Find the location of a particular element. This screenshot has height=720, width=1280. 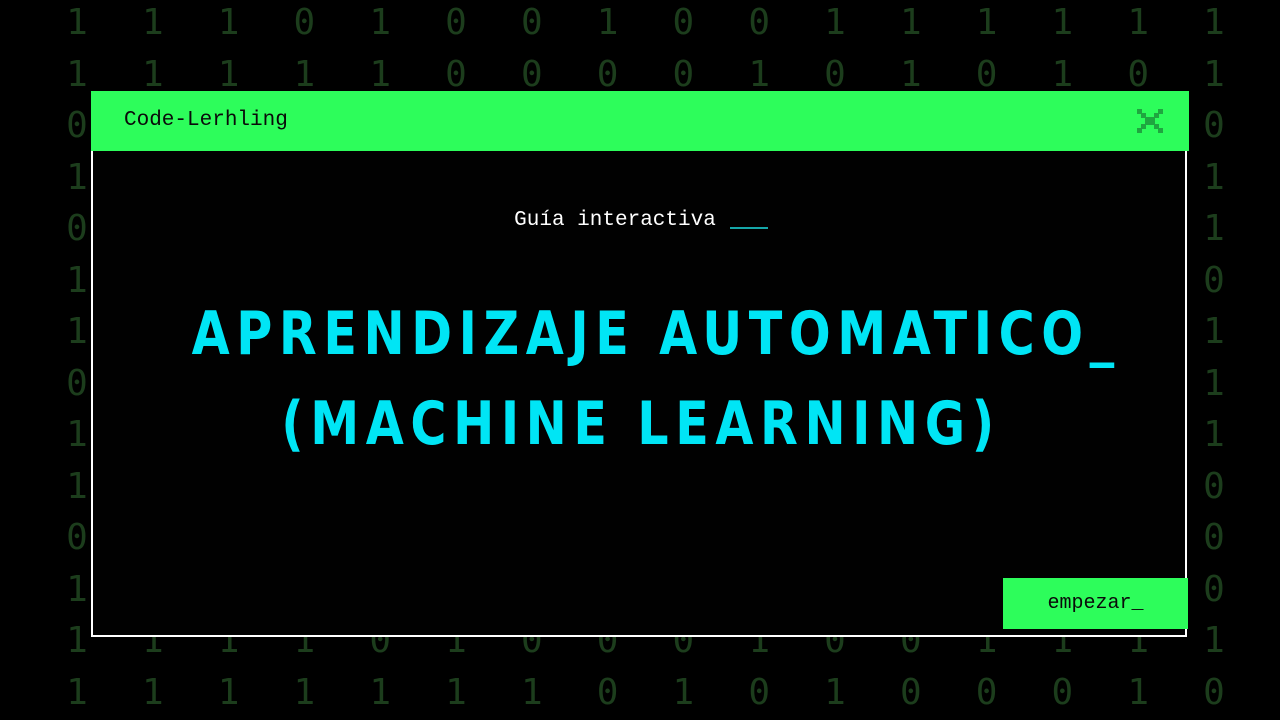

window-titlebar: Code-Lerhling is located at coordinates (640, 121).